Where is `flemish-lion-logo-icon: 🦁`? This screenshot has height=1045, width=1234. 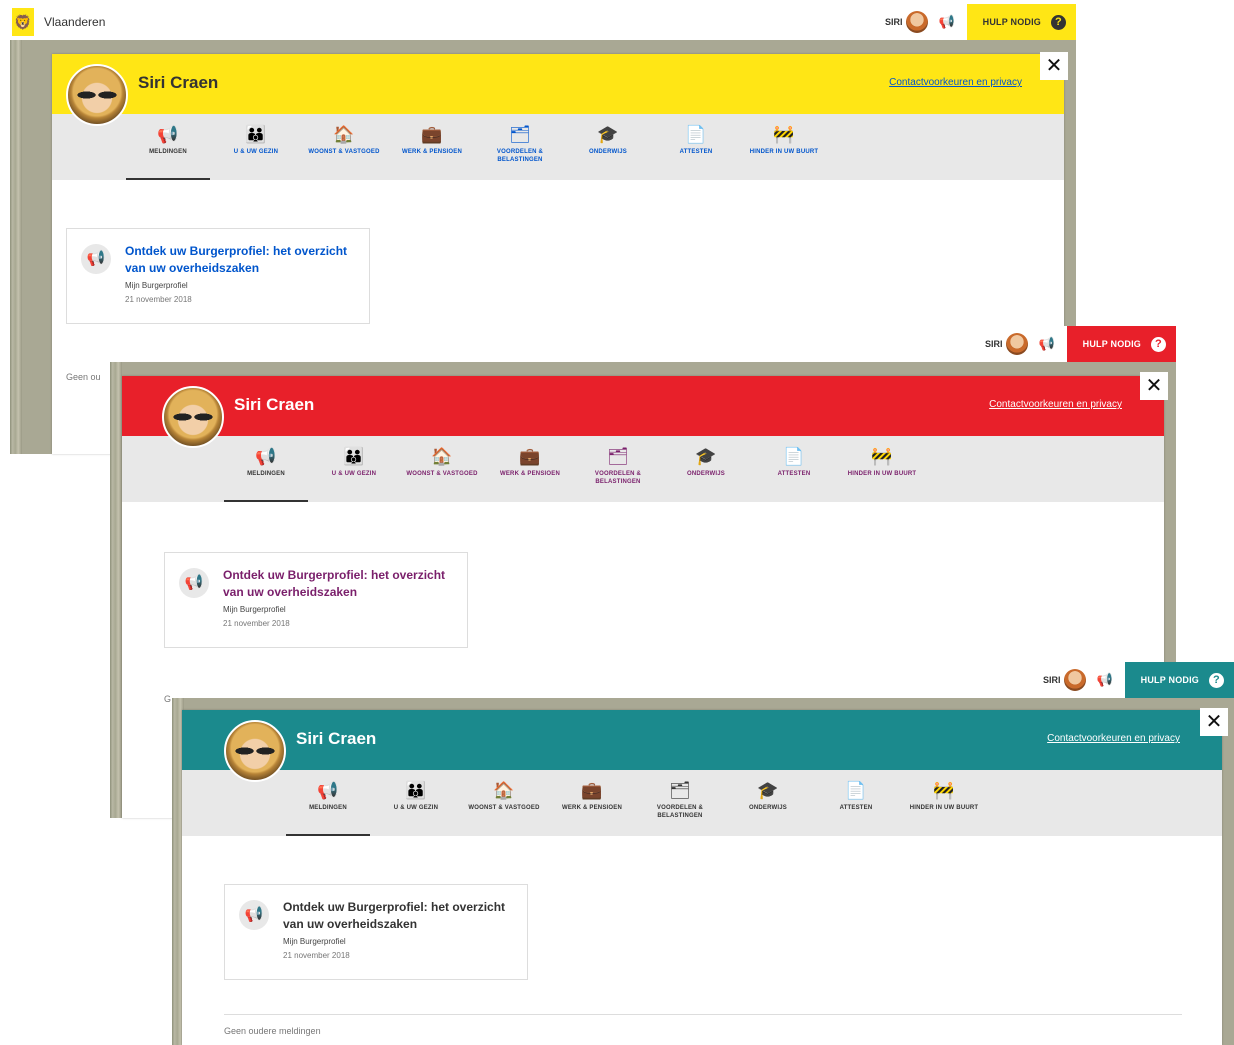 flemish-lion-logo-icon: 🦁 is located at coordinates (23, 22).